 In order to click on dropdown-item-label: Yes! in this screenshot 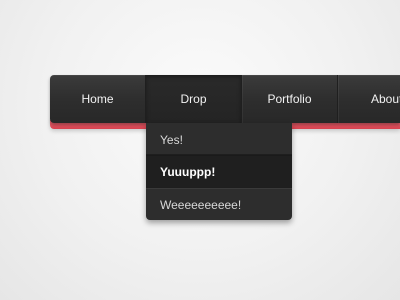, I will do `click(171, 139)`.